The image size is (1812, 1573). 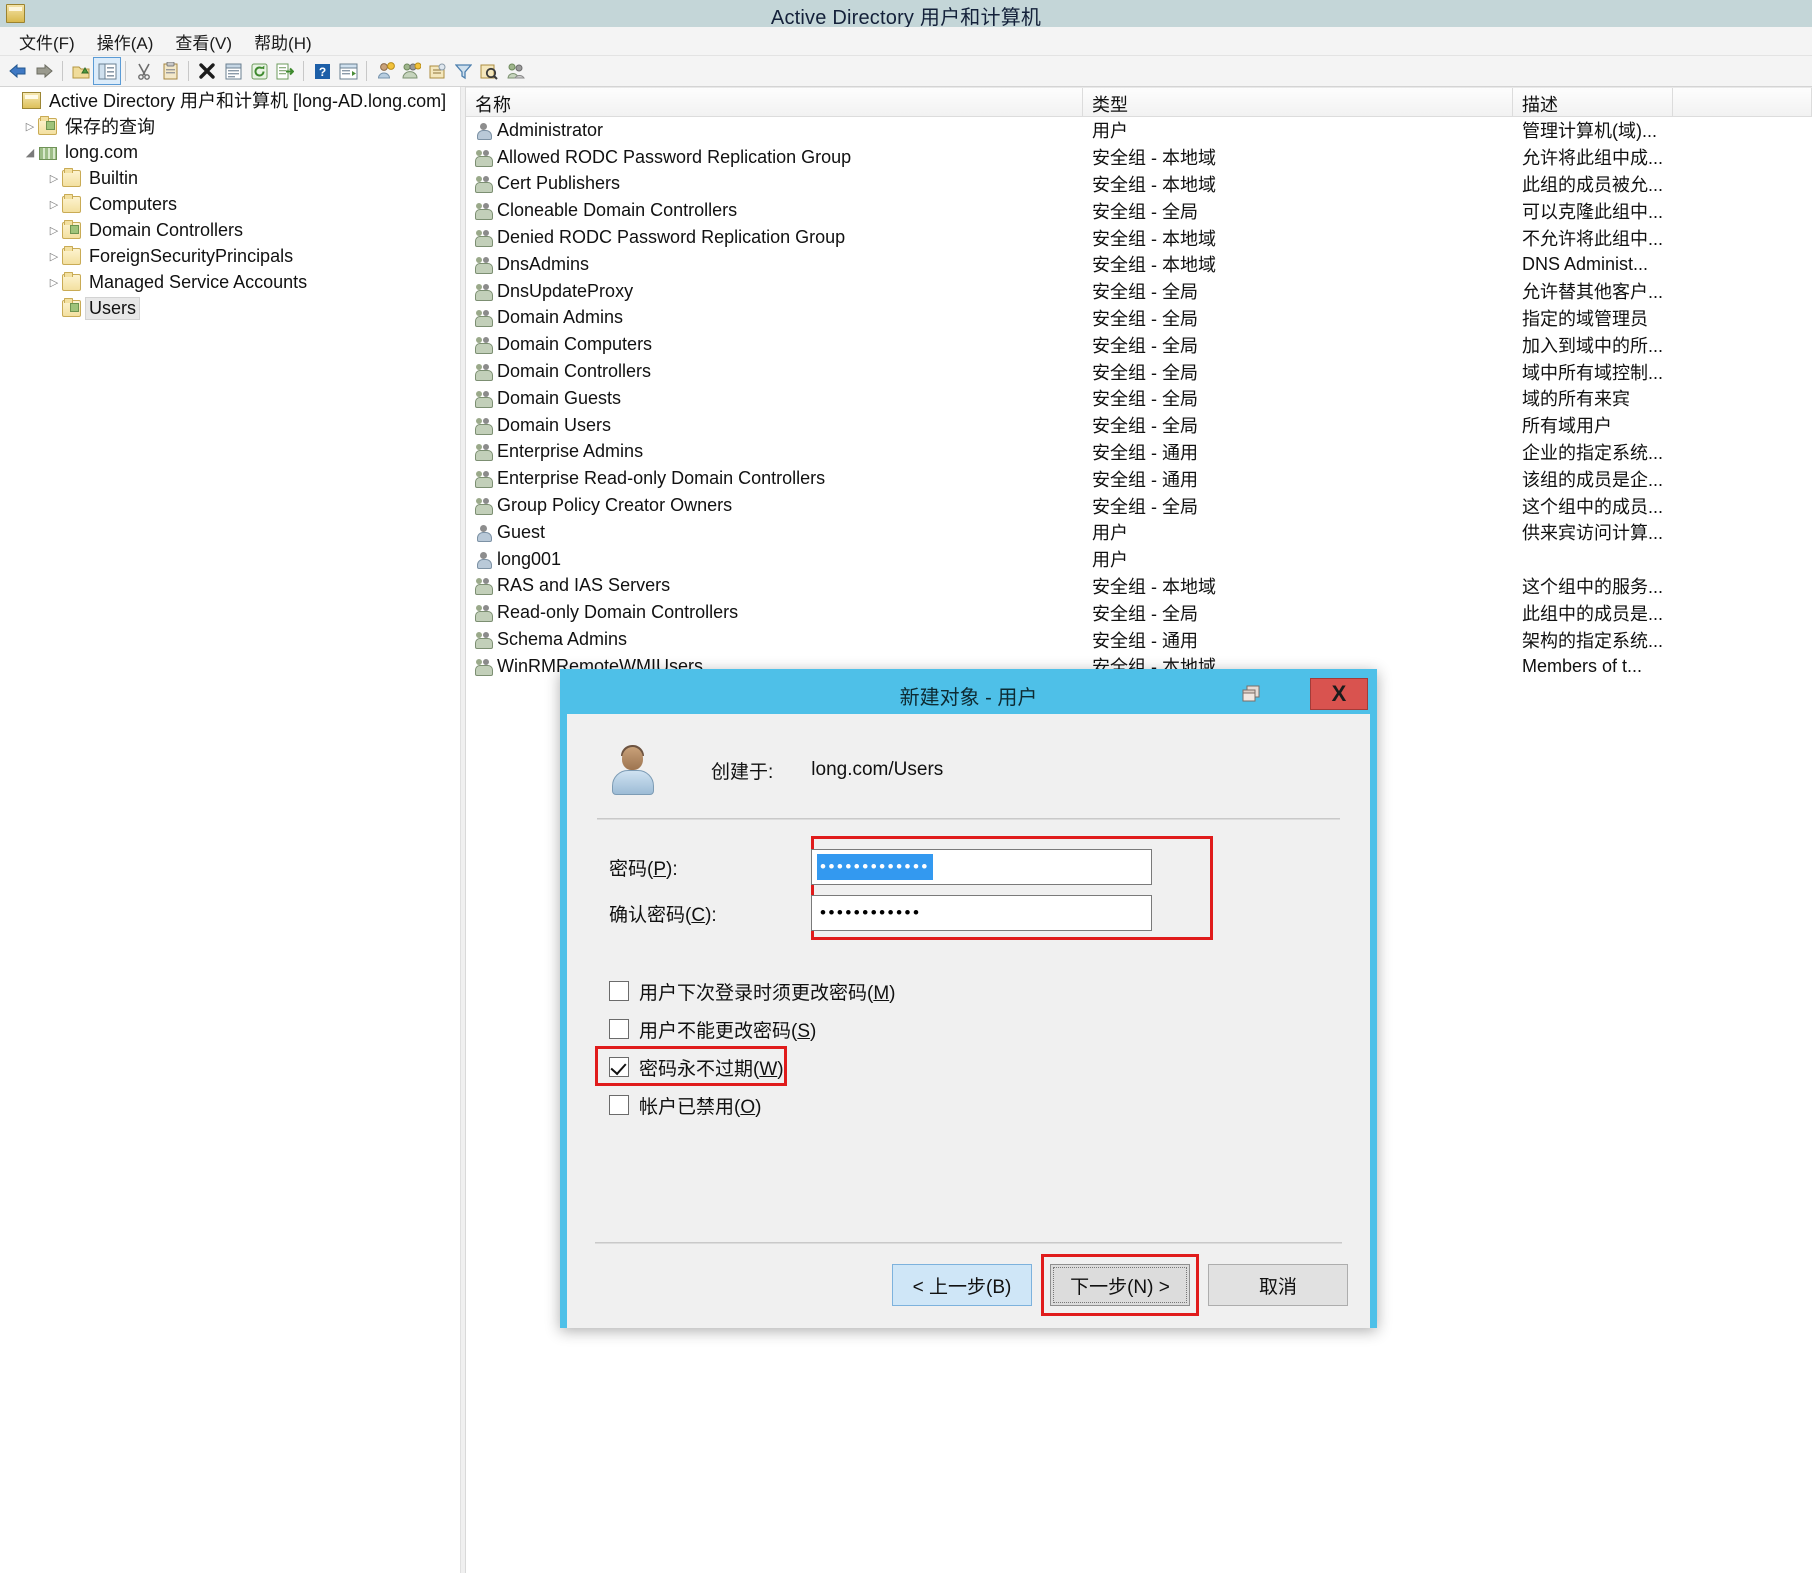 I want to click on checkbox-password-never-expires: 密码永不过期(W), so click(x=968, y=1067).